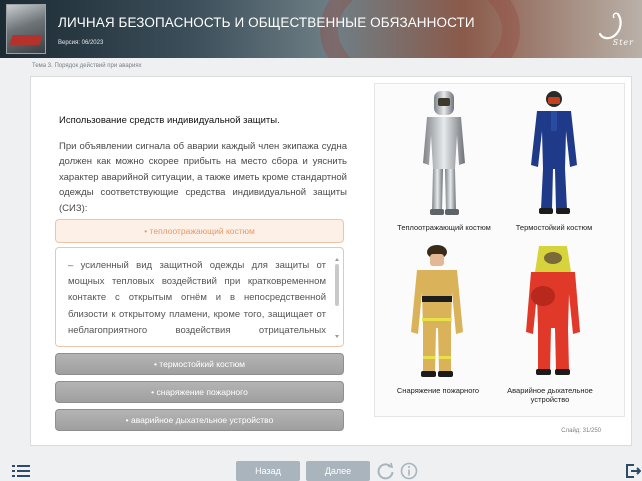 The width and height of the screenshot is (642, 481). What do you see at coordinates (199, 420) in the screenshot?
I see `accordion-item-breathing-device: • аварийное дыхательное устройство` at bounding box center [199, 420].